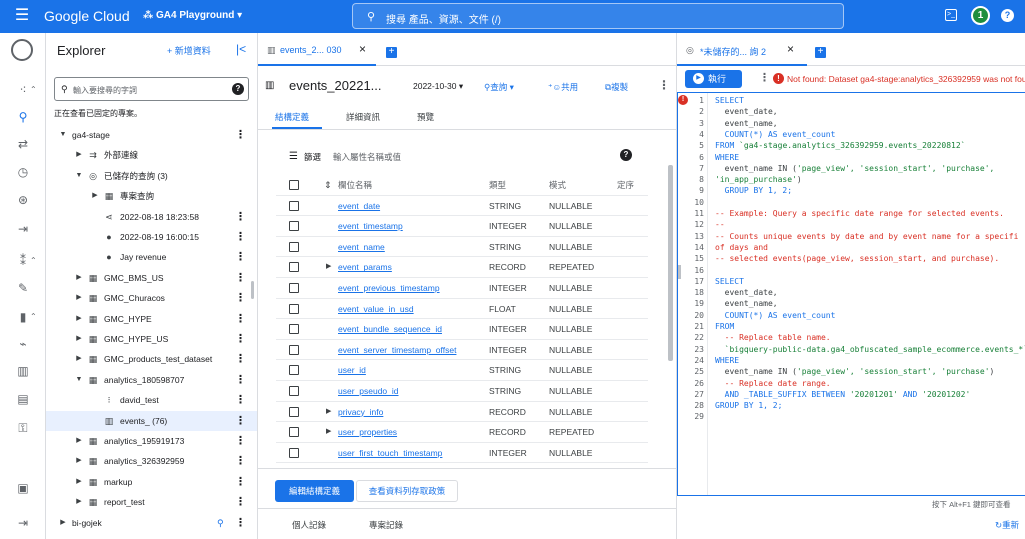  I want to click on notifications-badge: 1, so click(980, 15).